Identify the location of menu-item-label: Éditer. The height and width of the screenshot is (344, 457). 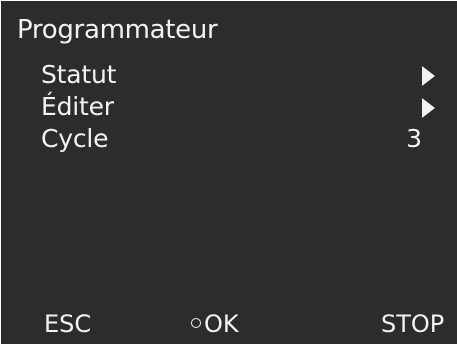
(77, 106).